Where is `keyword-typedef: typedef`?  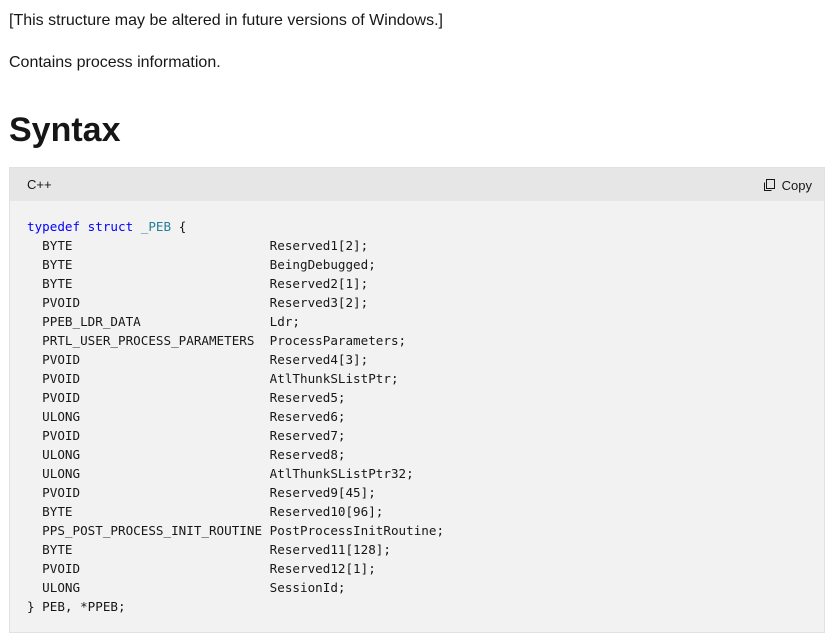 keyword-typedef: typedef is located at coordinates (54, 226).